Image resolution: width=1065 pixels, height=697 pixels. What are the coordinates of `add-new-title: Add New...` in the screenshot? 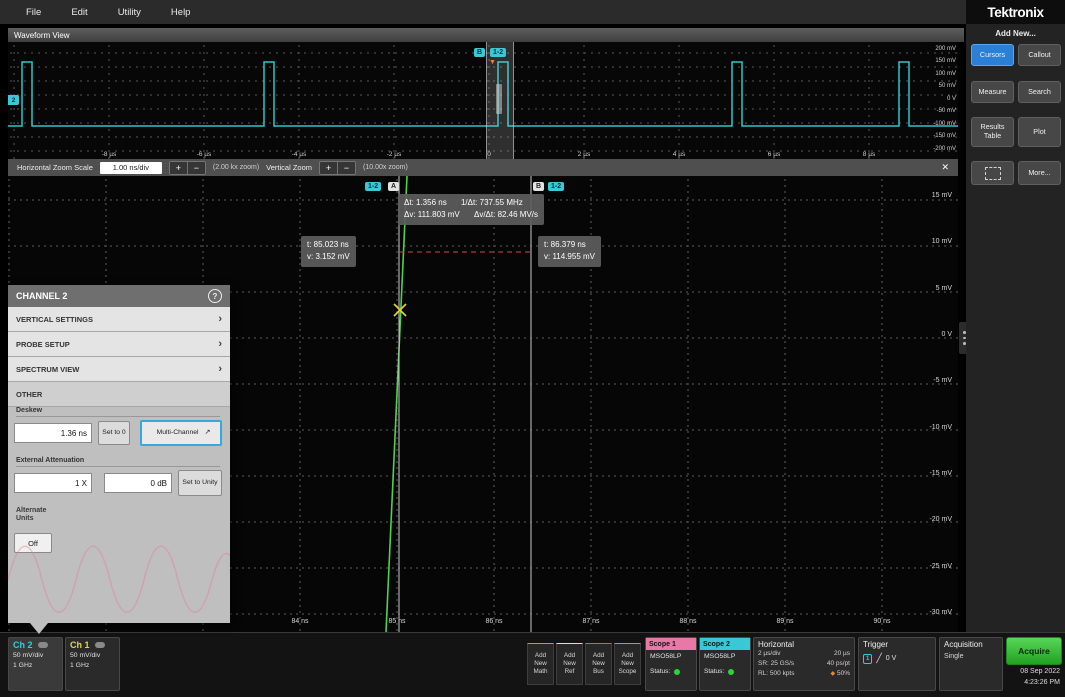 It's located at (1015, 33).